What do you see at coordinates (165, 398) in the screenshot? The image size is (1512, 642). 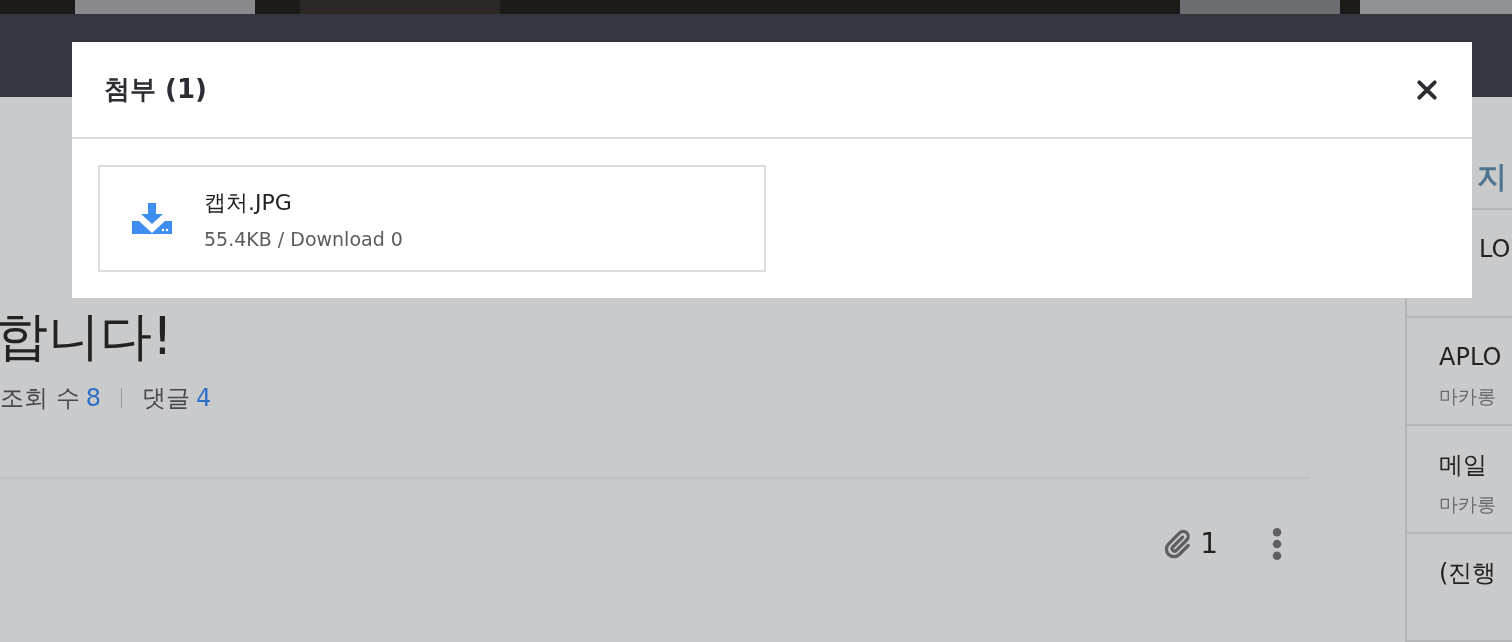 I see `meta-label: 댓글` at bounding box center [165, 398].